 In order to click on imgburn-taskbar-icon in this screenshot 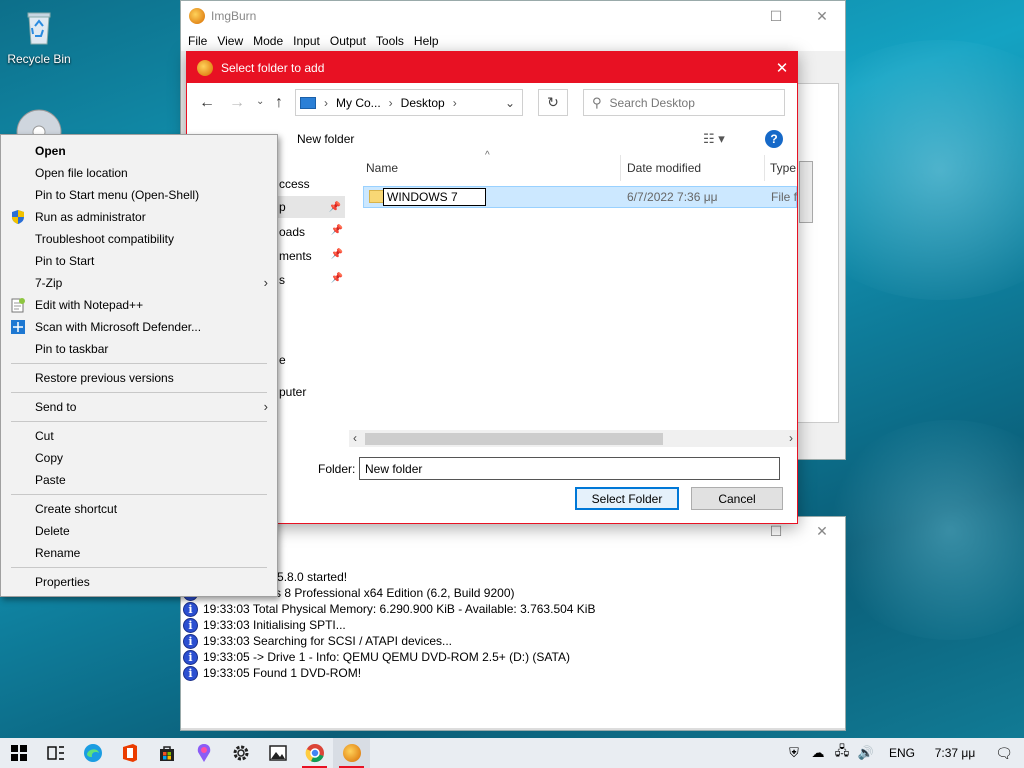, I will do `click(351, 753)`.